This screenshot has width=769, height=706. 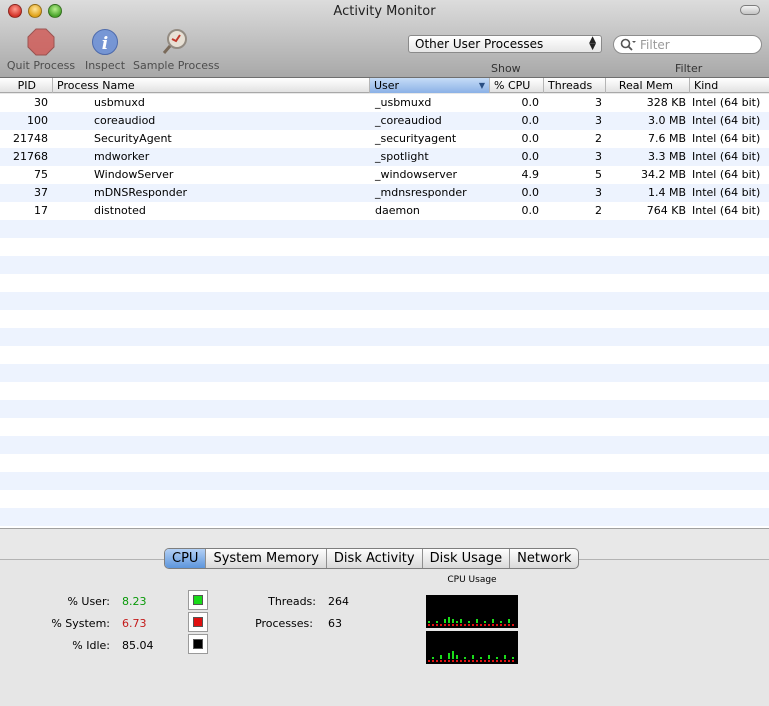 What do you see at coordinates (335, 623) in the screenshot?
I see `processes-value: 63` at bounding box center [335, 623].